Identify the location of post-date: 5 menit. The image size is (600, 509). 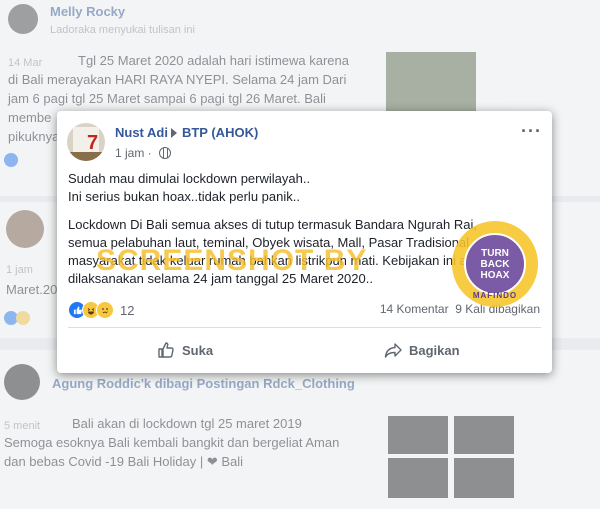
(22, 426).